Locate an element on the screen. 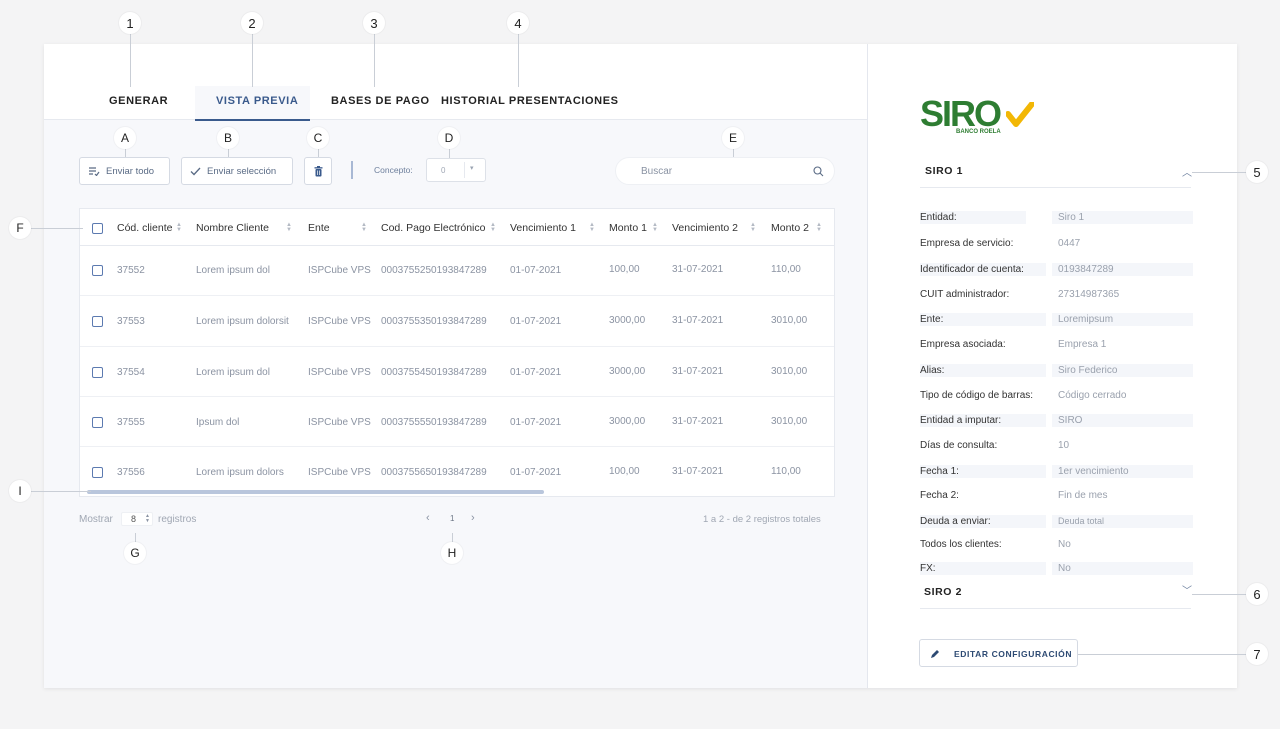 This screenshot has width=1280, height=729. field-label: Deuda a enviar: is located at coordinates (955, 521).